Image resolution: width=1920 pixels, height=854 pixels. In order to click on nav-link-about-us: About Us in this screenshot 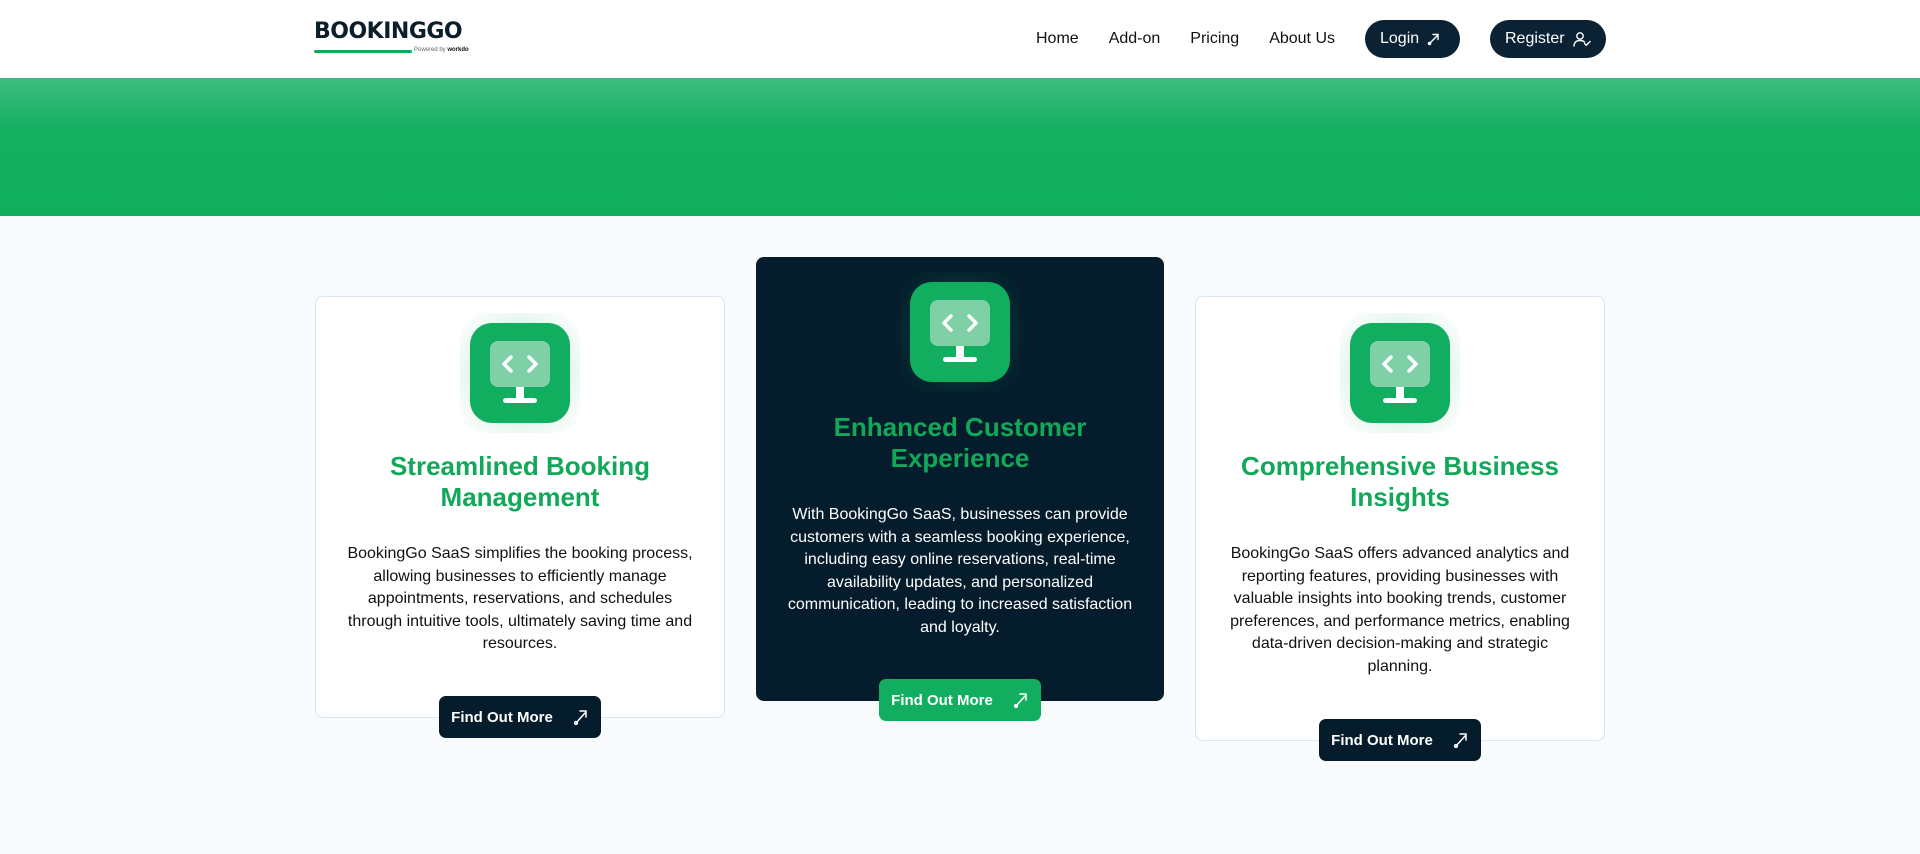, I will do `click(1302, 39)`.